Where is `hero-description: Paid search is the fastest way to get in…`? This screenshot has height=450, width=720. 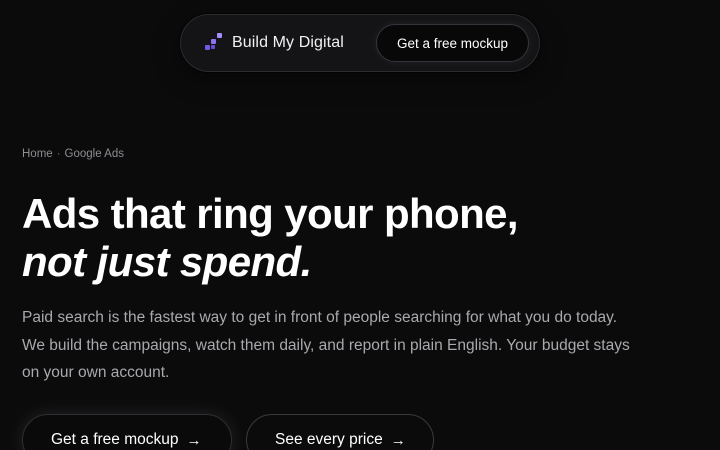
hero-description: Paid search is the fastest way to get in… is located at coordinates (326, 345).